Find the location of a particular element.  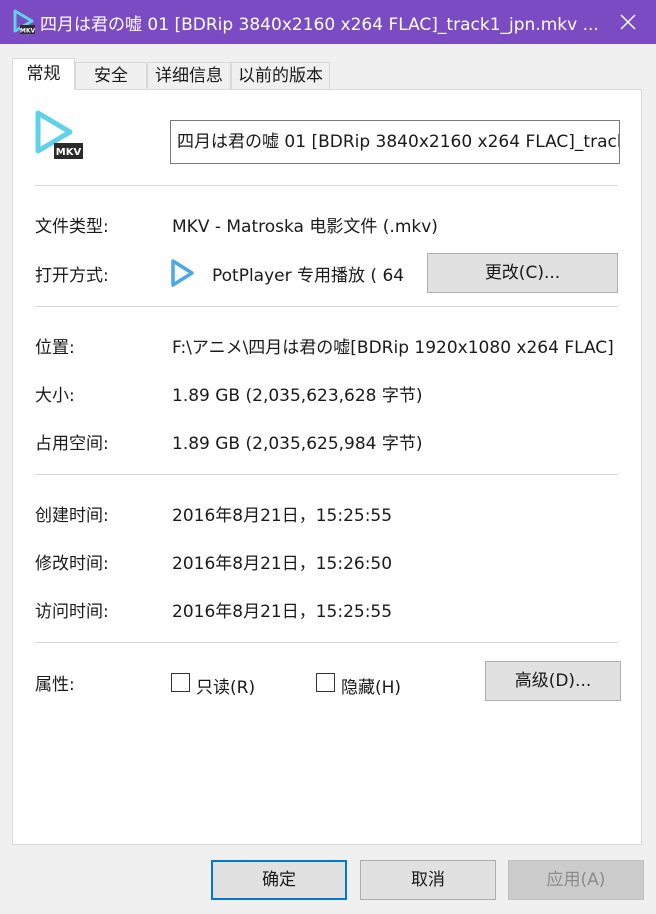

file-type-value: MKV - Matroska 电影文件 (.mkv) is located at coordinates (305, 227).